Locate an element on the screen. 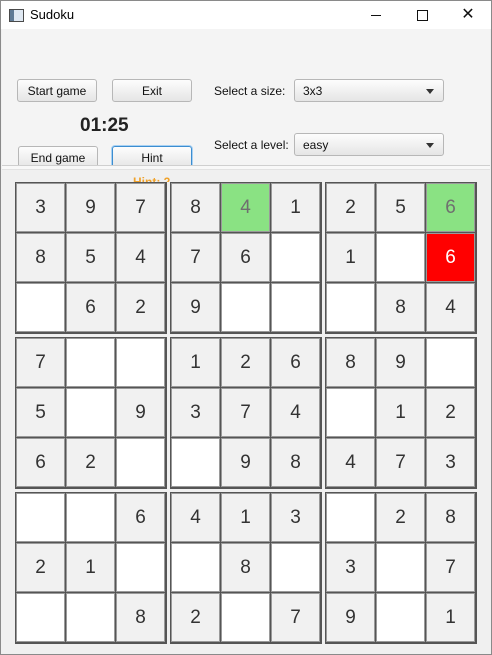 The image size is (492, 655). sudoku-block: 841 769 is located at coordinates (246, 258).